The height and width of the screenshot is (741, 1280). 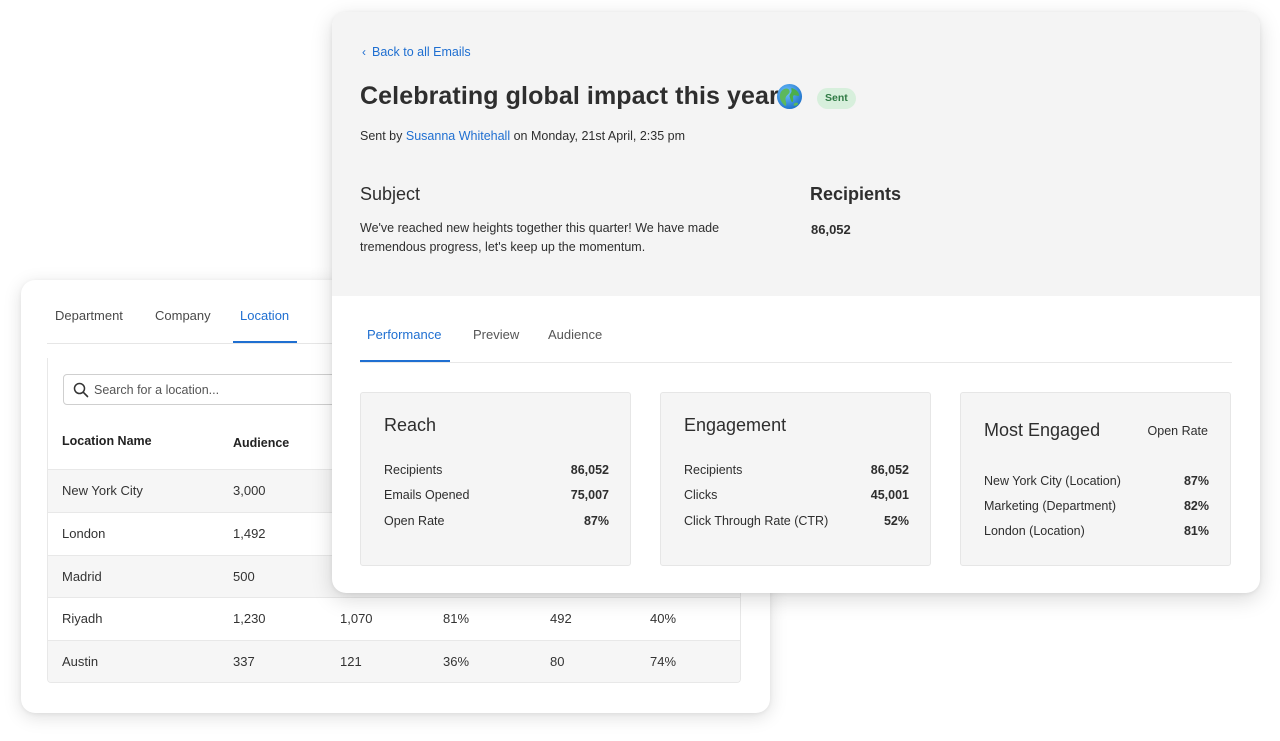 I want to click on email-tabs: Performance Preview Audience, so click(x=796, y=329).